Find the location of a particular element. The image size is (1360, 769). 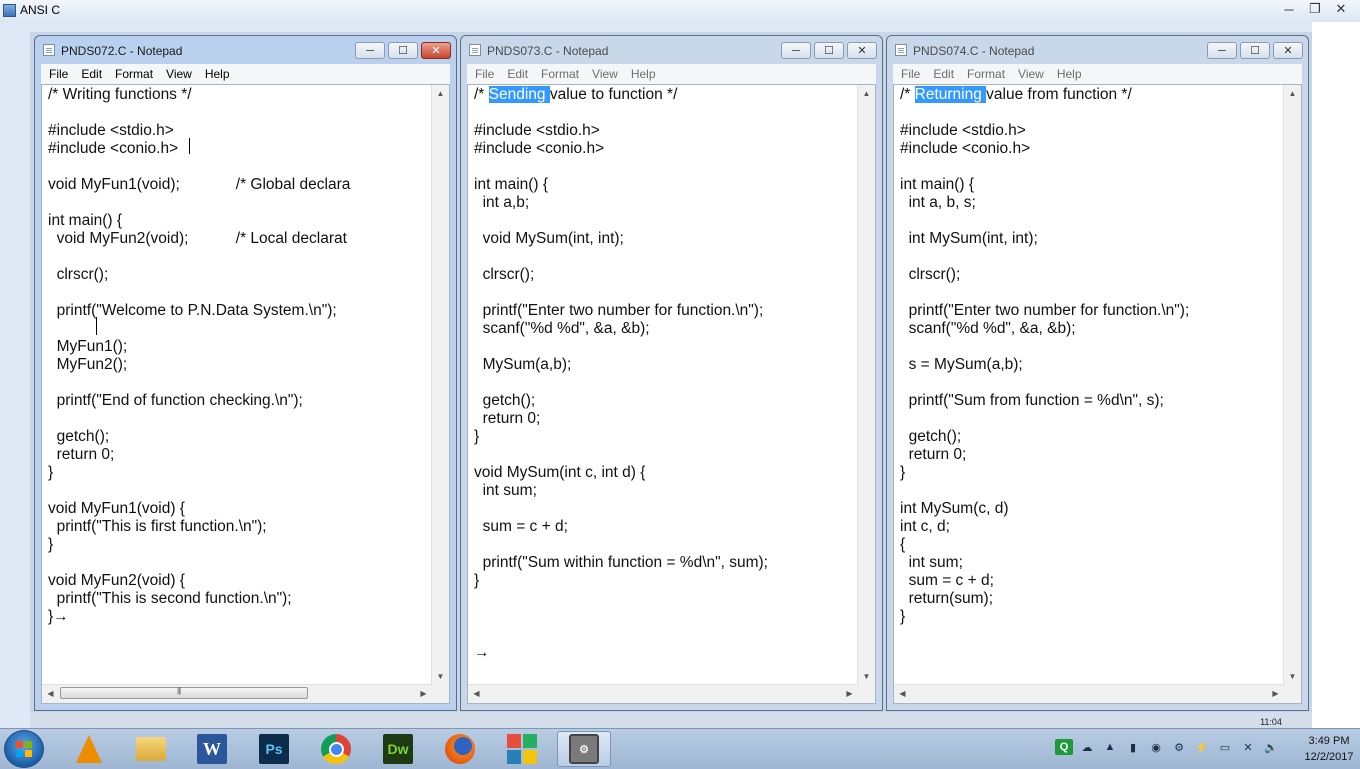

code-line: MyFun1(); is located at coordinates (236, 347).